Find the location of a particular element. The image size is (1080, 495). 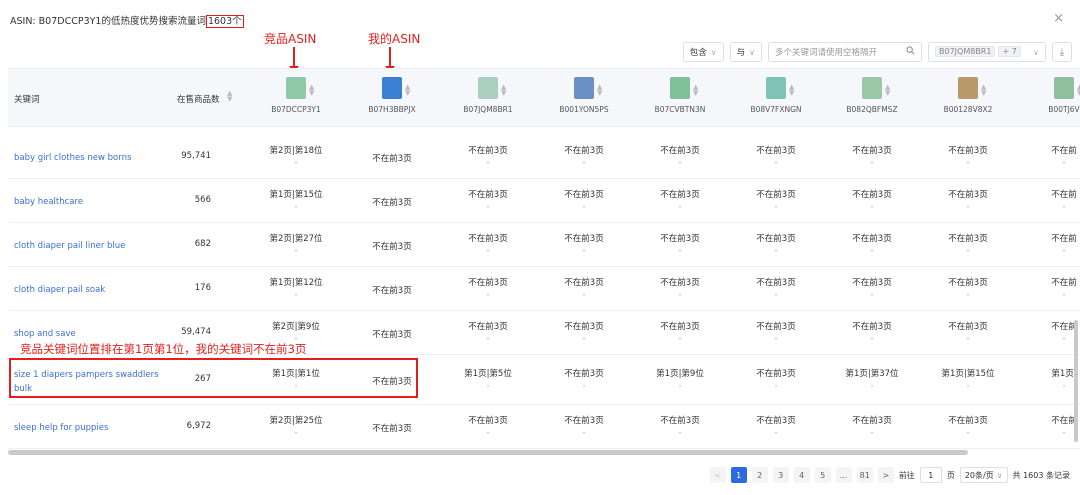

asin-more-tag: + 7 is located at coordinates (1009, 51).